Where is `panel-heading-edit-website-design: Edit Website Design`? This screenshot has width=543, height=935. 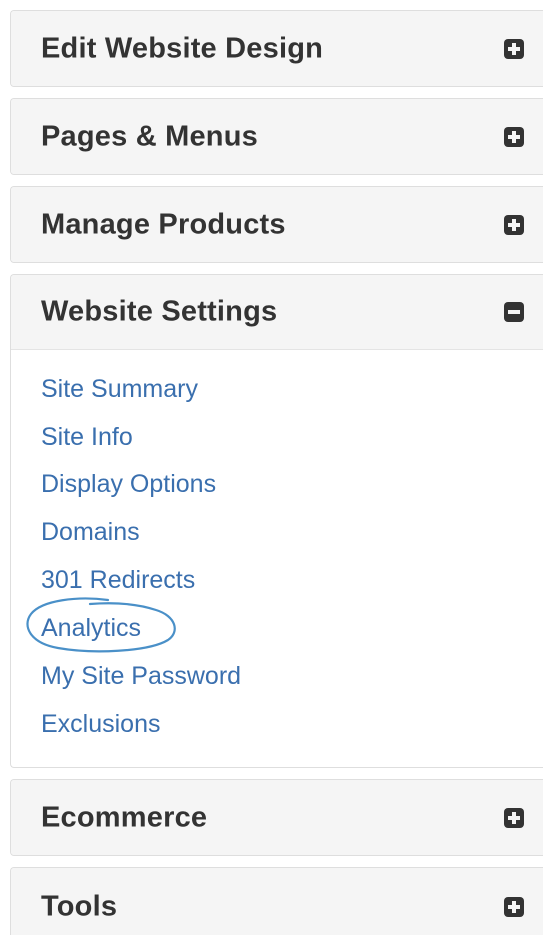
panel-heading-edit-website-design: Edit Website Design is located at coordinates (277, 48).